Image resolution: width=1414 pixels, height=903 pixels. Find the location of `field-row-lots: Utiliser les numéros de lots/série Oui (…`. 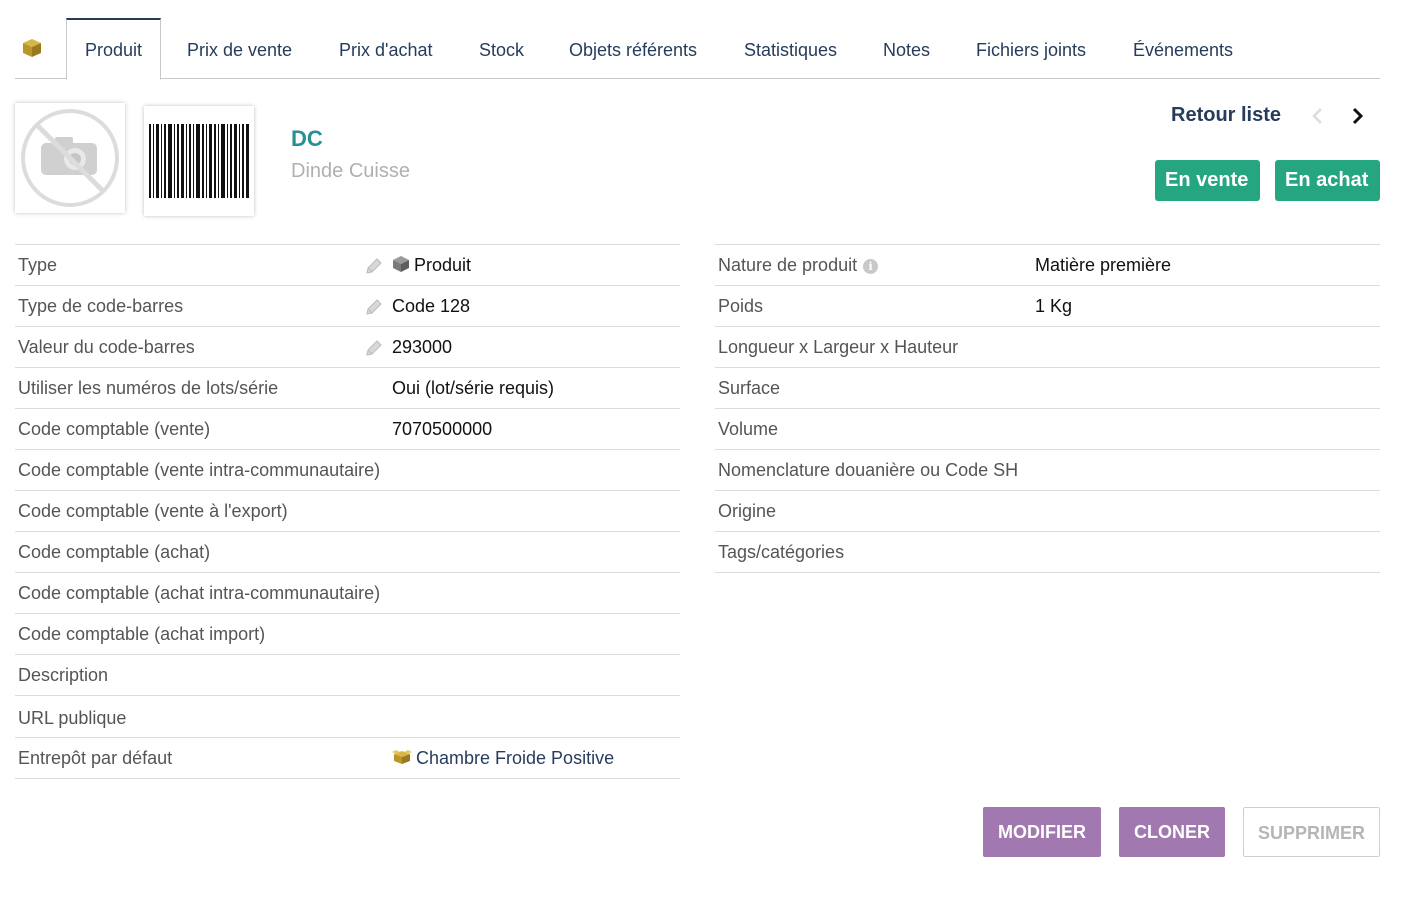

field-row-lots: Utiliser les numéros de lots/série Oui (… is located at coordinates (347, 388).